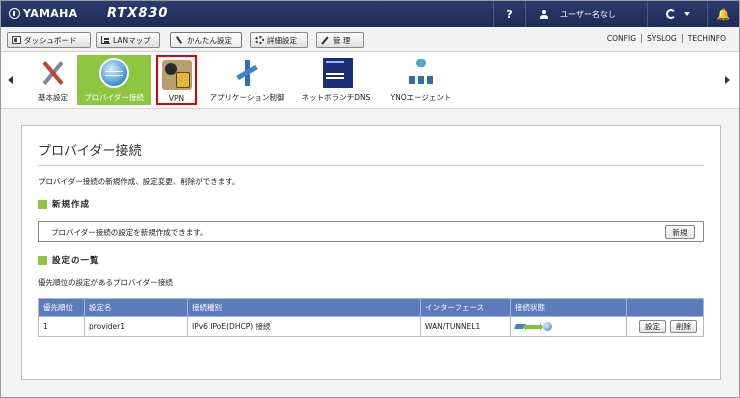 This screenshot has height=398, width=740. What do you see at coordinates (370, 14) in the screenshot?
I see `top-bar: YAMAHA RTX830 ? ユーザー名なし 🔔` at bounding box center [370, 14].